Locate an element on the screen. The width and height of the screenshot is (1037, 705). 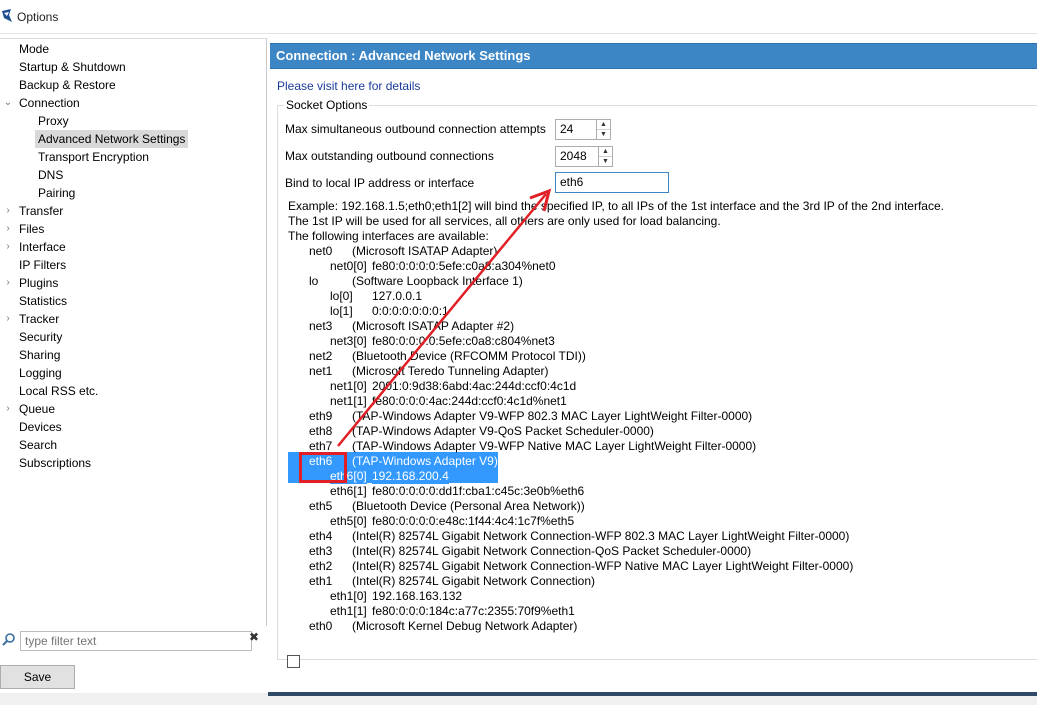
tree-item: DNS is located at coordinates (50, 175).